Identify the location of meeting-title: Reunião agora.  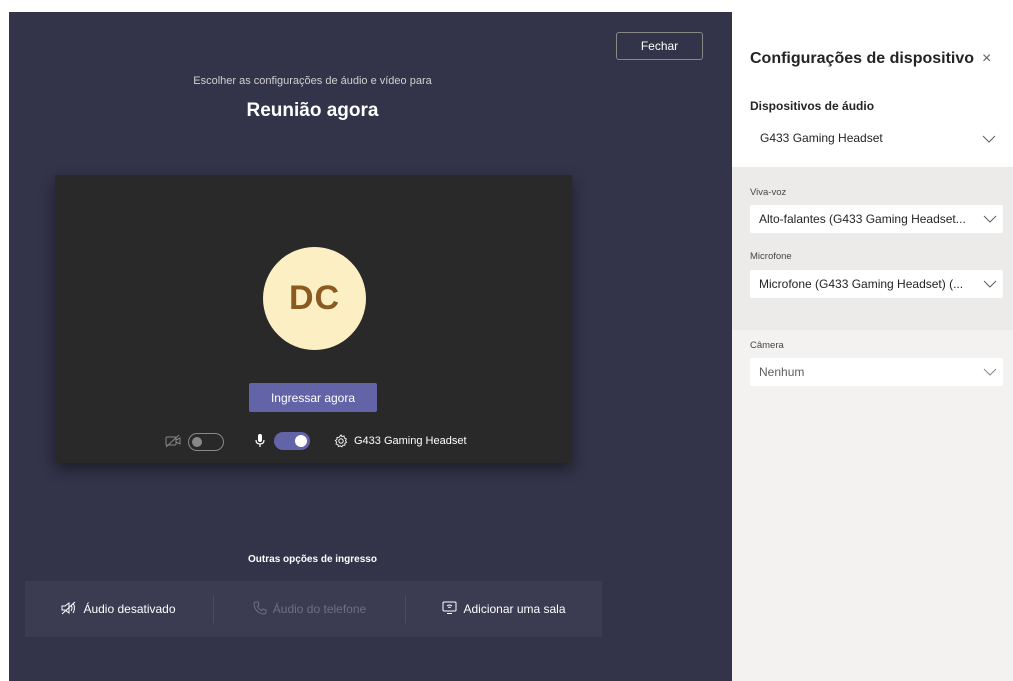
(312, 110).